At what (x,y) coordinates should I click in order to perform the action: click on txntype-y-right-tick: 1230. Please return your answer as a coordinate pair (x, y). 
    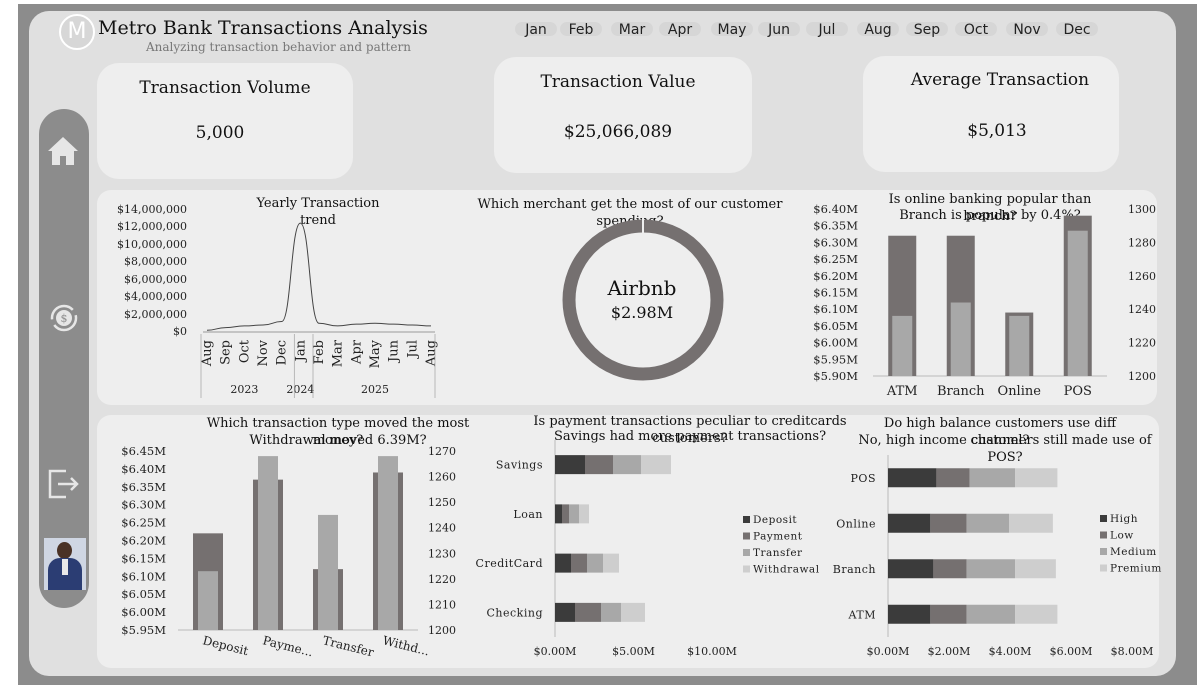
    Looking at the image, I should click on (442, 553).